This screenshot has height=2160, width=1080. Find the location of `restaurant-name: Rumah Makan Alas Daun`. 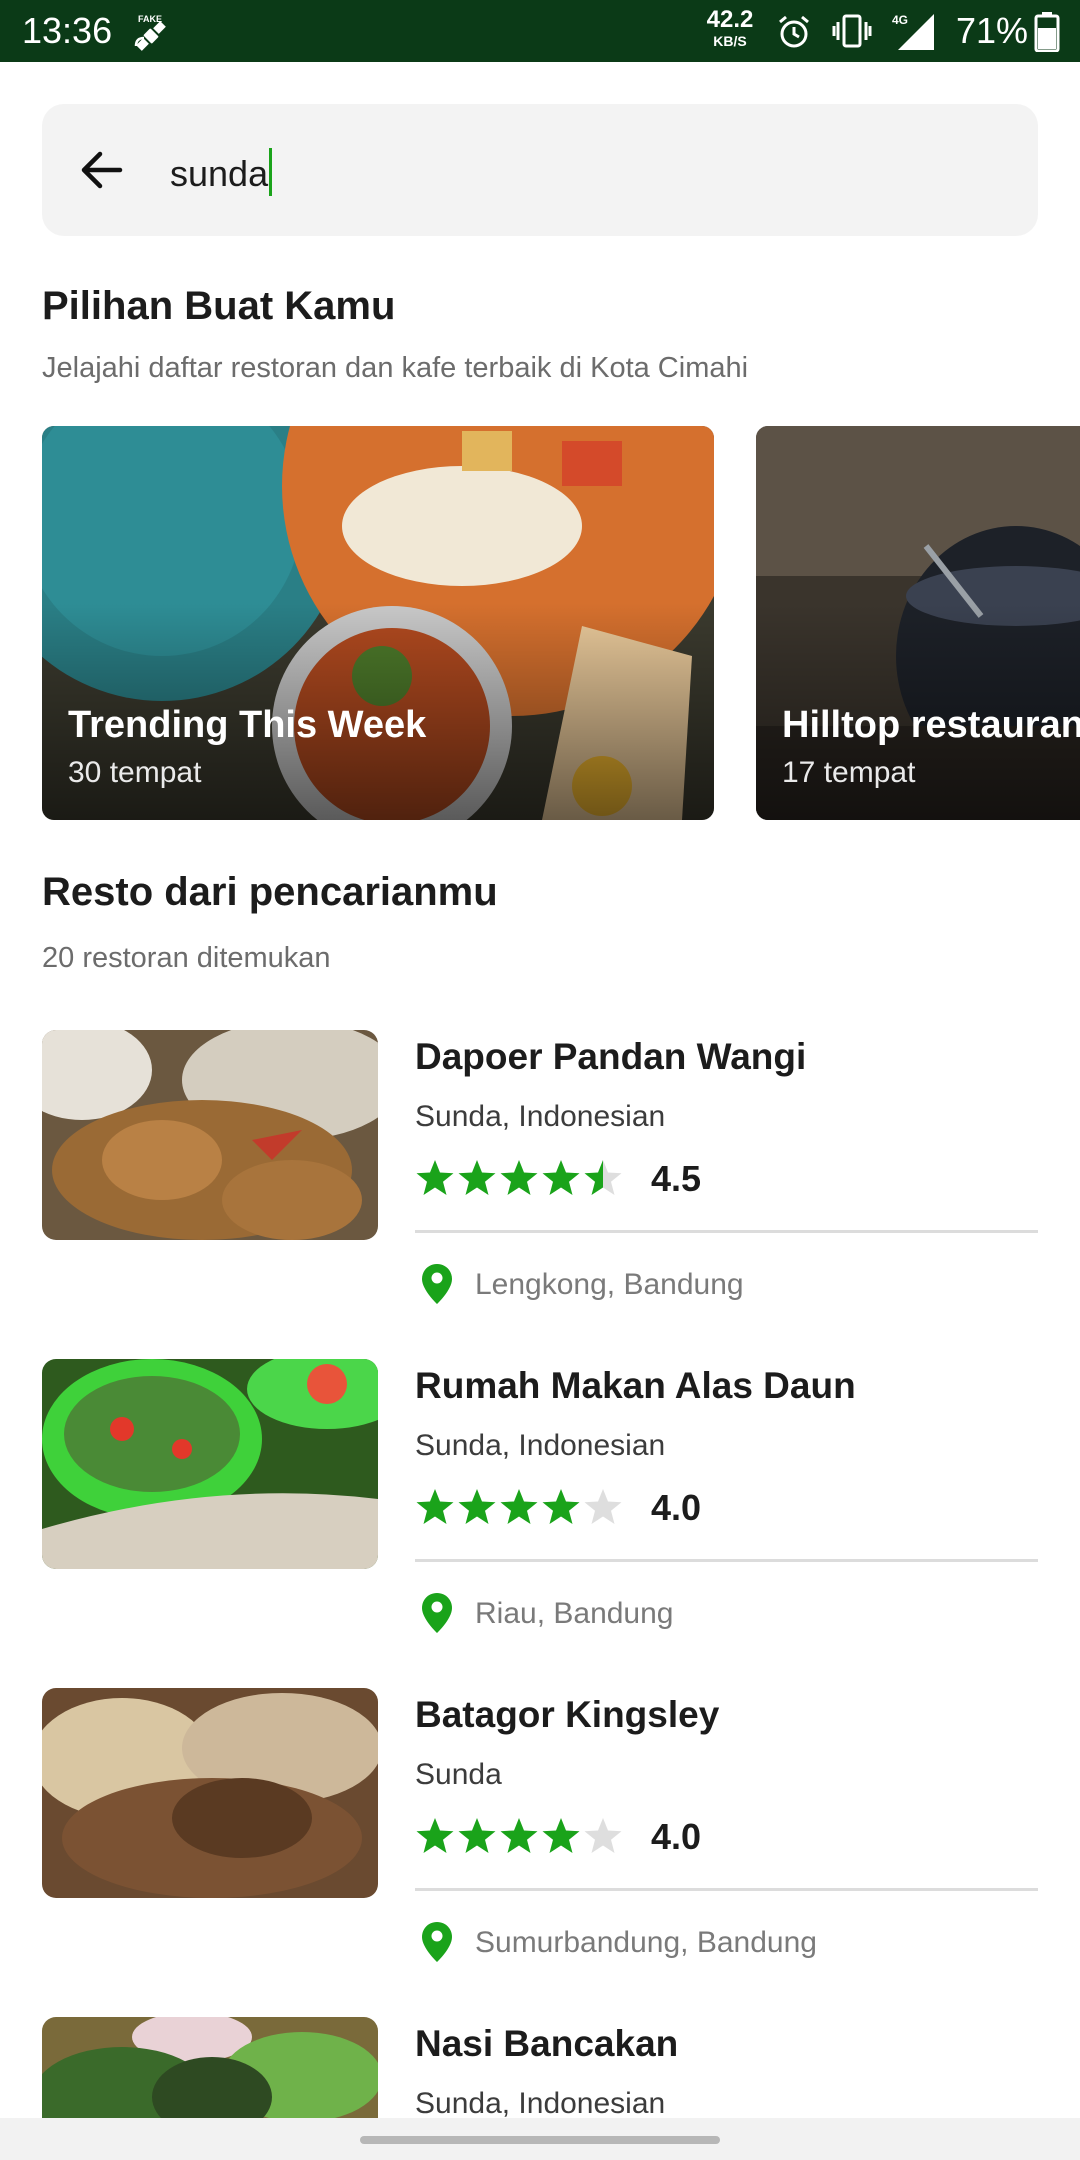

restaurant-name: Rumah Makan Alas Daun is located at coordinates (635, 1385).